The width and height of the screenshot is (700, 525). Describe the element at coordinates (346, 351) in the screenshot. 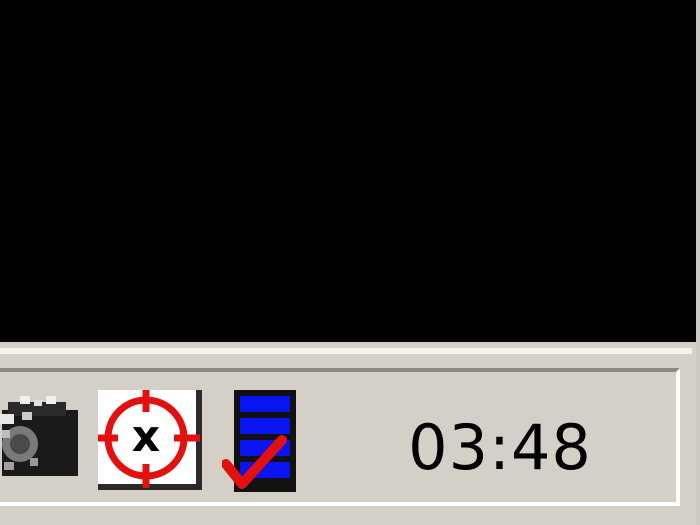

I see `taskbar-top-highlight` at that location.